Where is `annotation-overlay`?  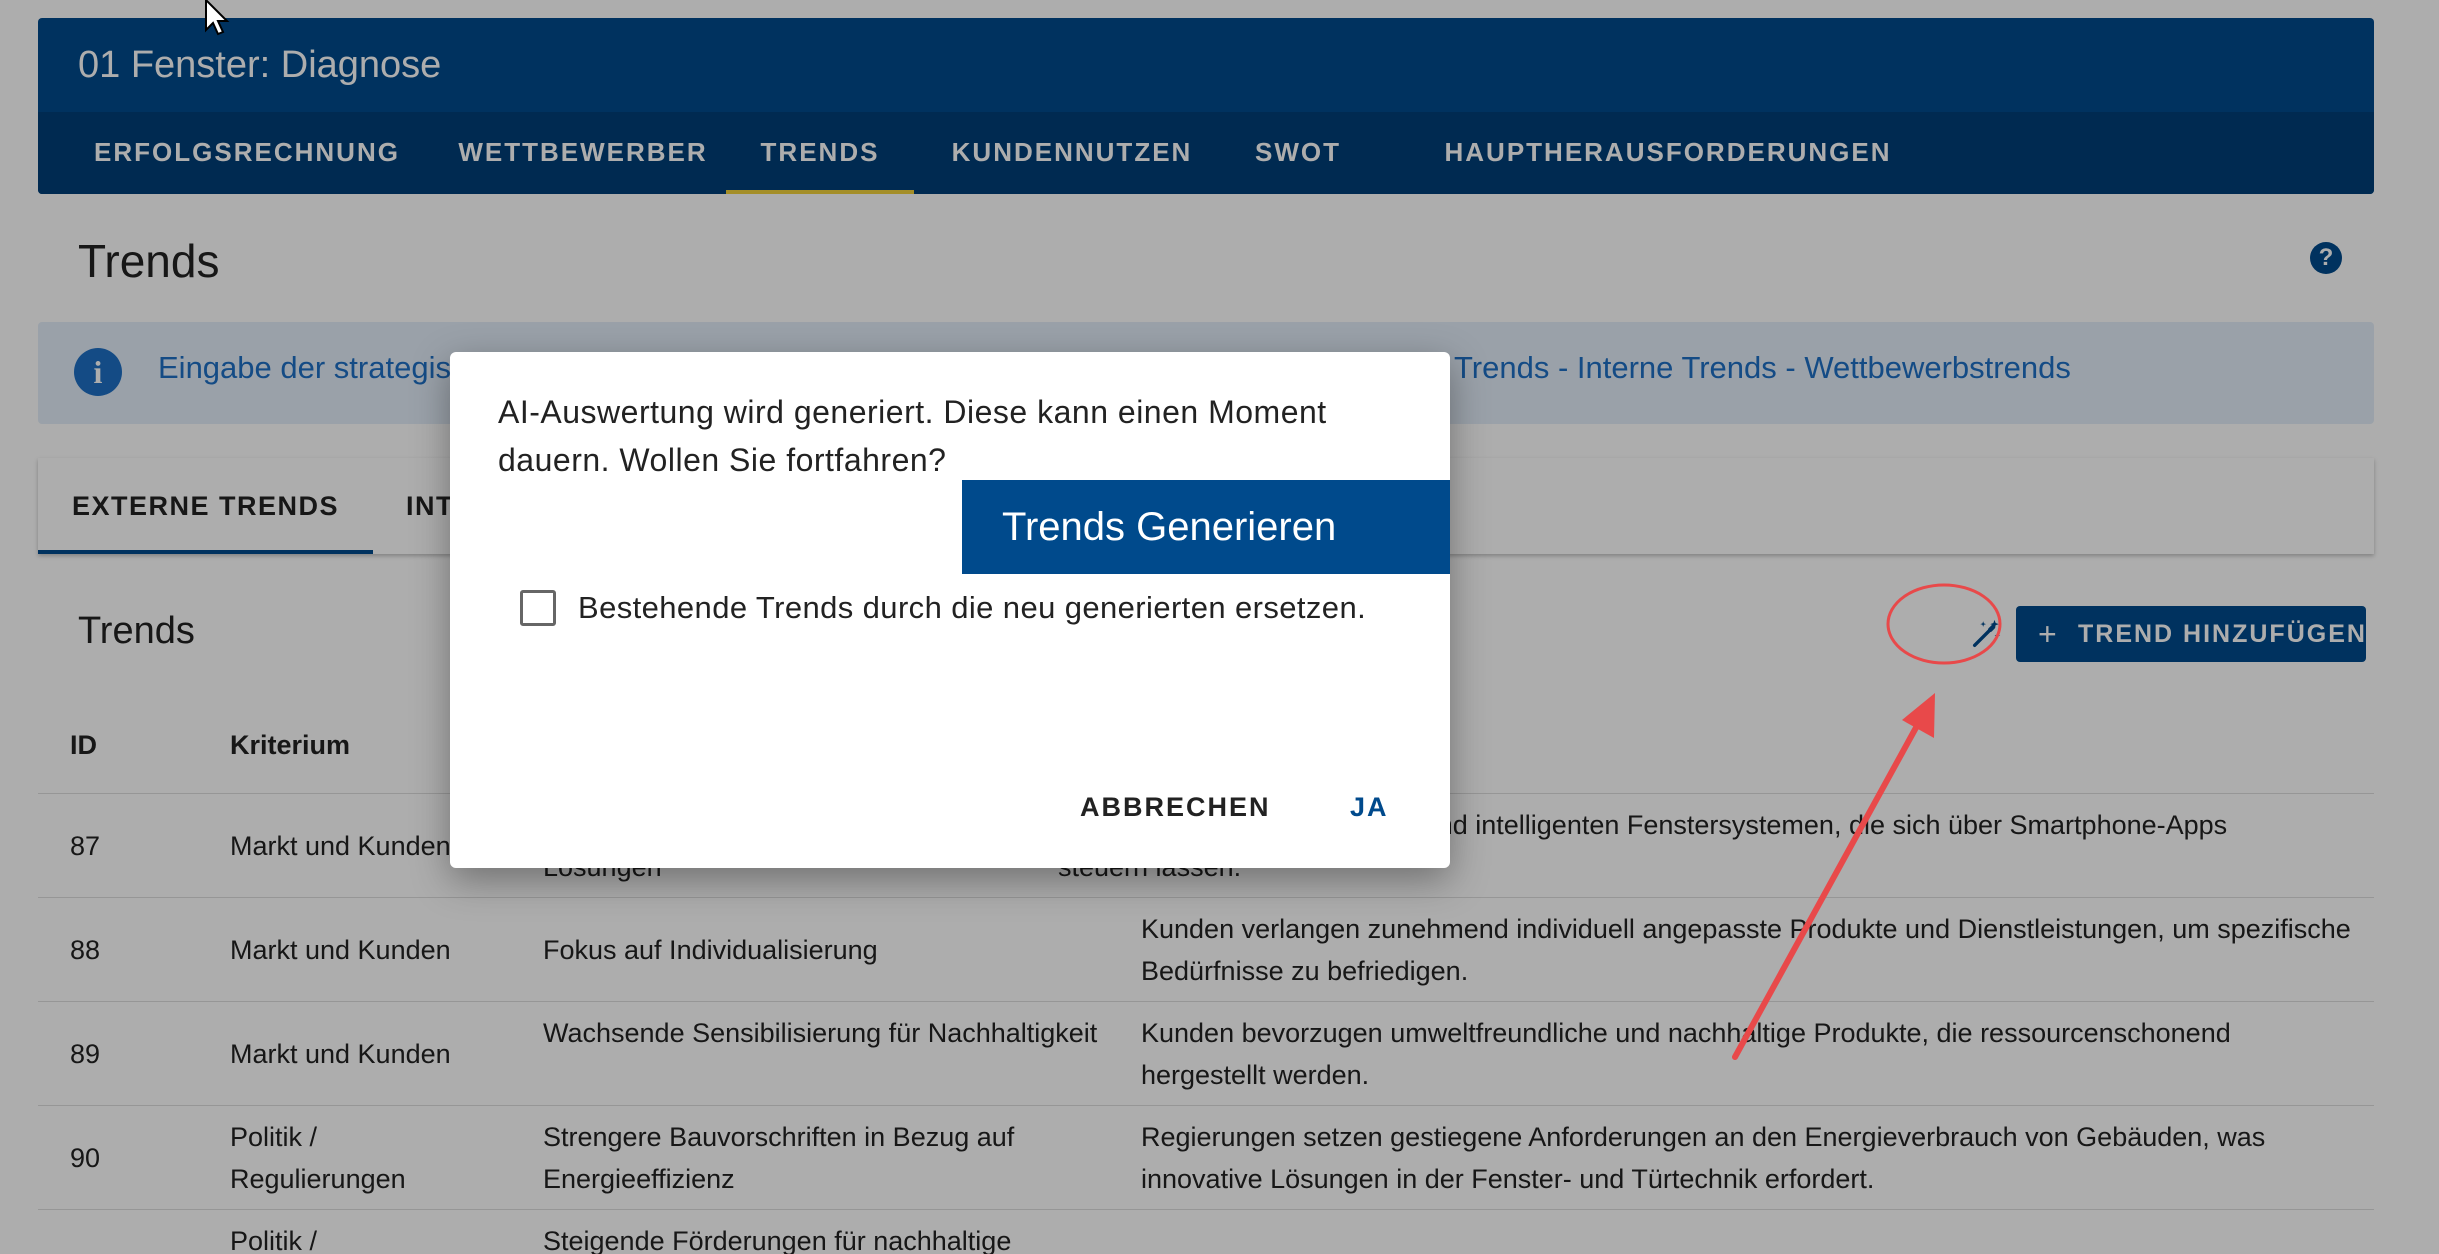
annotation-overlay is located at coordinates (1867, 821).